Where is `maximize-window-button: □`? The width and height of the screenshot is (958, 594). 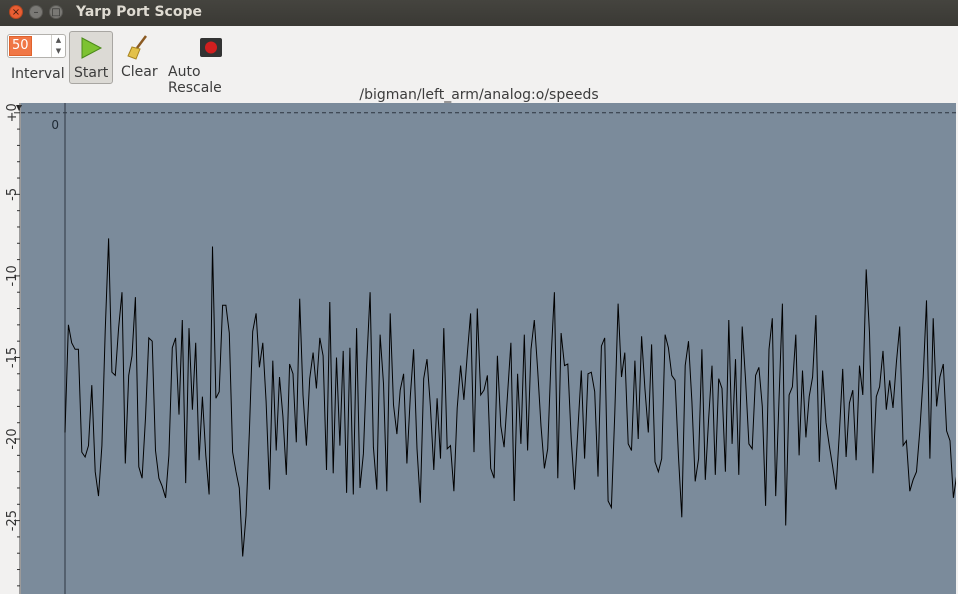 maximize-window-button: □ is located at coordinates (56, 12).